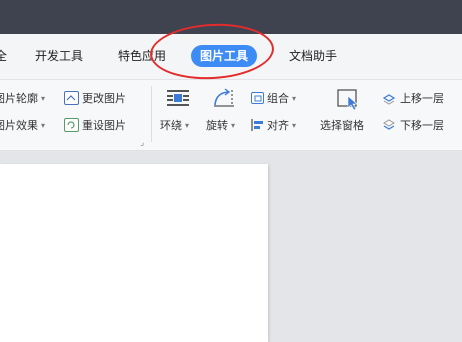 This screenshot has height=342, width=462. I want to click on tab-developer: 开发工具, so click(59, 56).